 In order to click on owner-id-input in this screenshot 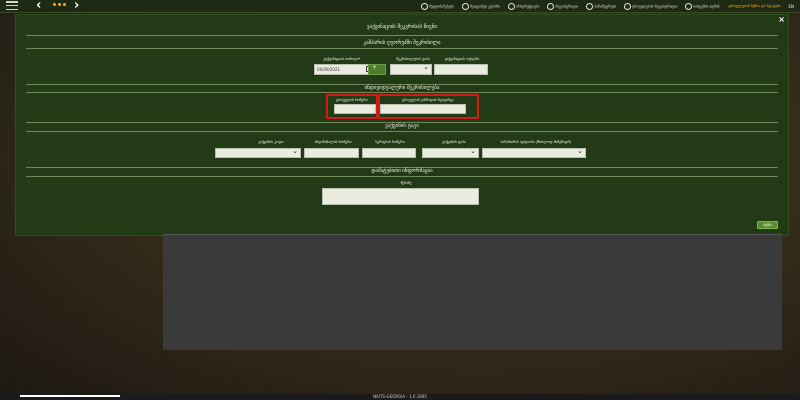, I will do `click(423, 109)`.